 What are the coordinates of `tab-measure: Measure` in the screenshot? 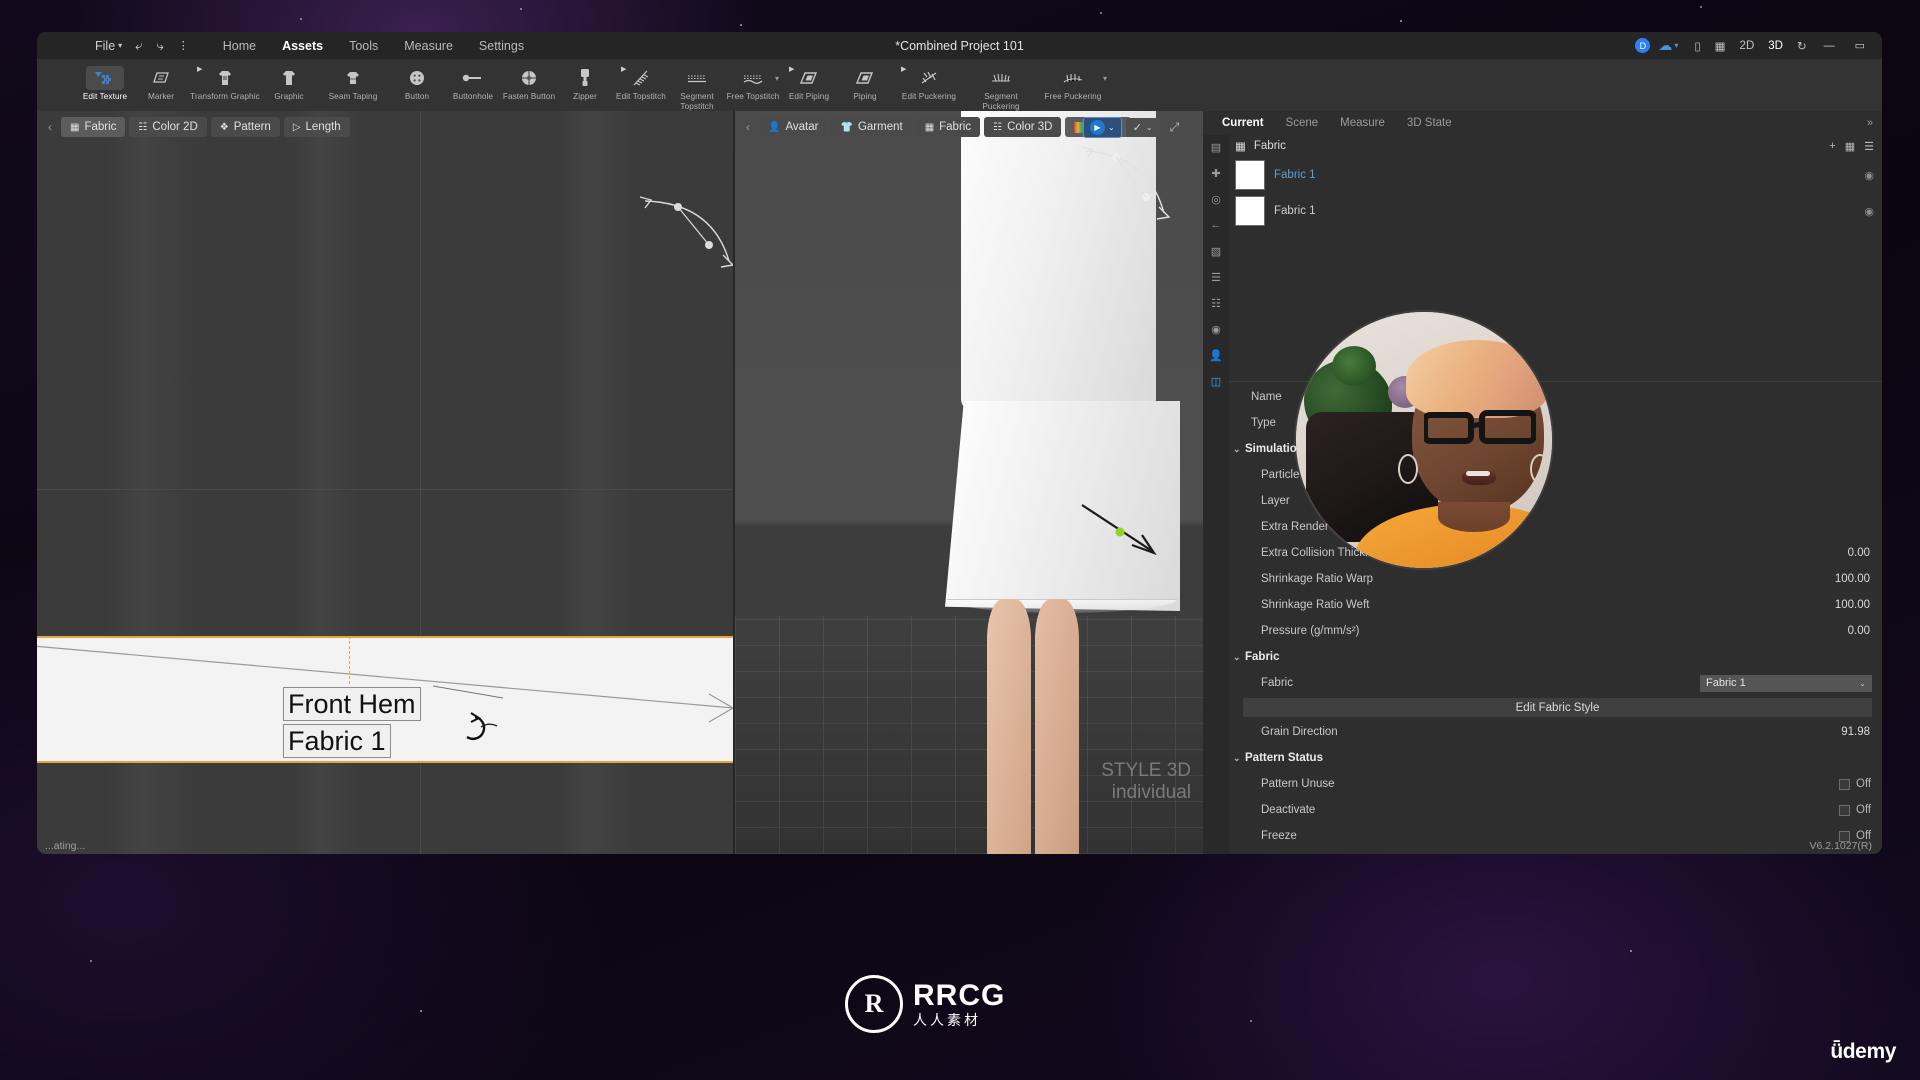 It's located at (1362, 123).